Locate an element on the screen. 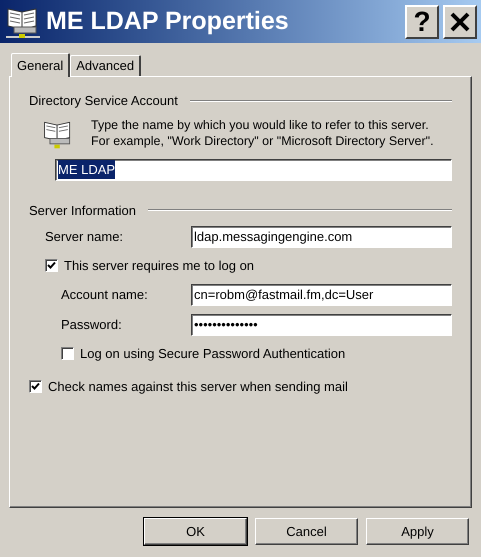 The width and height of the screenshot is (481, 557). checkbox-label: Check names against this server when sending mail is located at coordinates (198, 387).